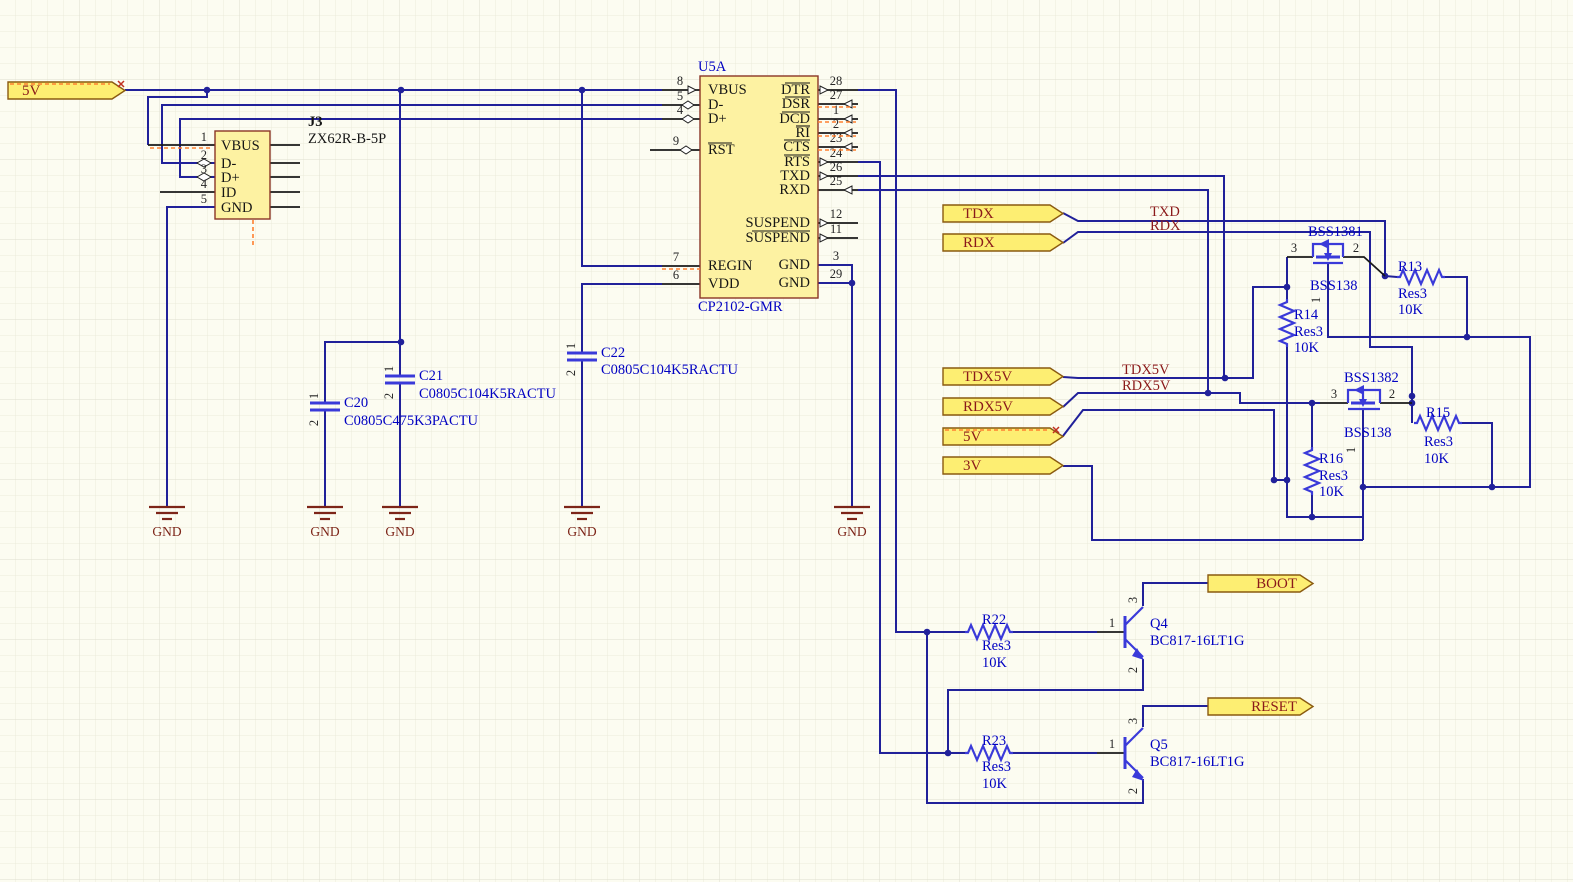 This screenshot has height=882, width=1573. I want to click on u5a-pin-name: VDD, so click(723, 284).